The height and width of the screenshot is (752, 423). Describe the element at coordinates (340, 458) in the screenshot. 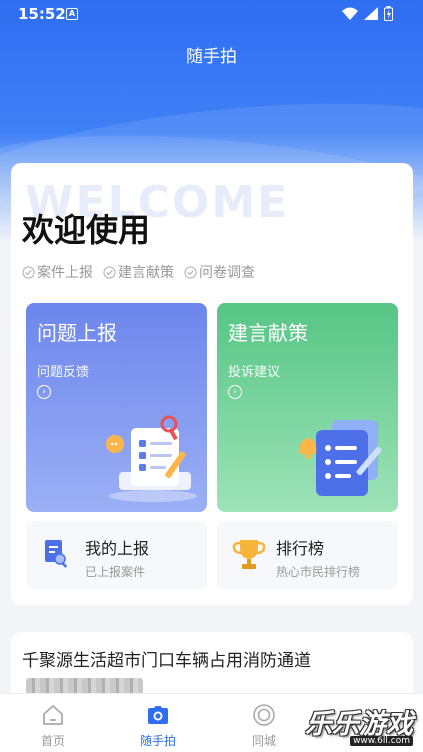

I see `suggestion-illustration-icon` at that location.